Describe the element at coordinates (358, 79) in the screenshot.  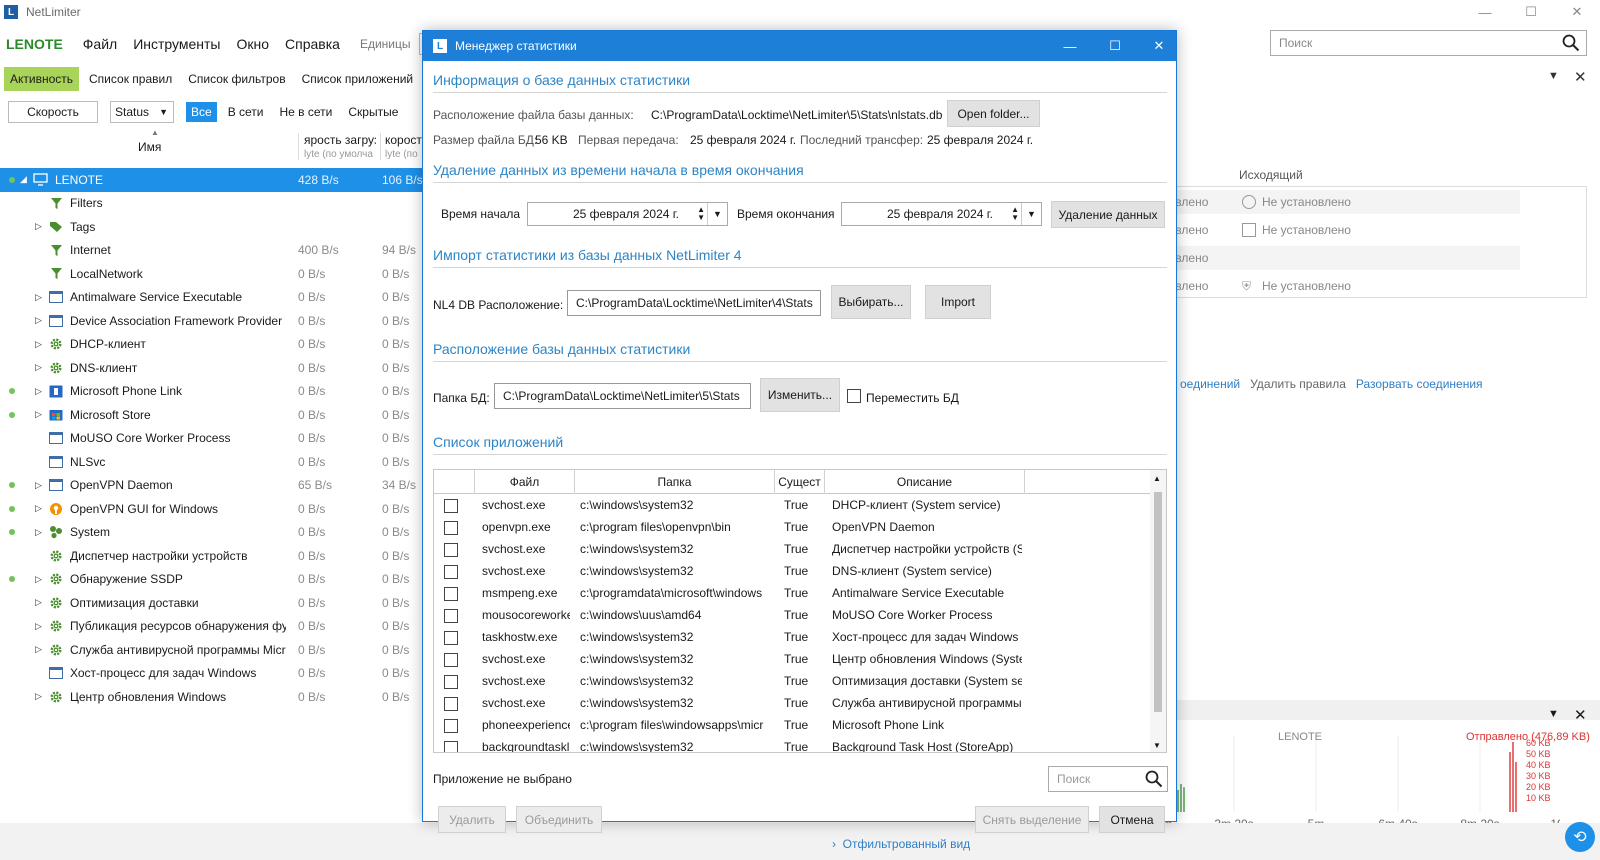
I see `tab-applications: Список приложений` at that location.